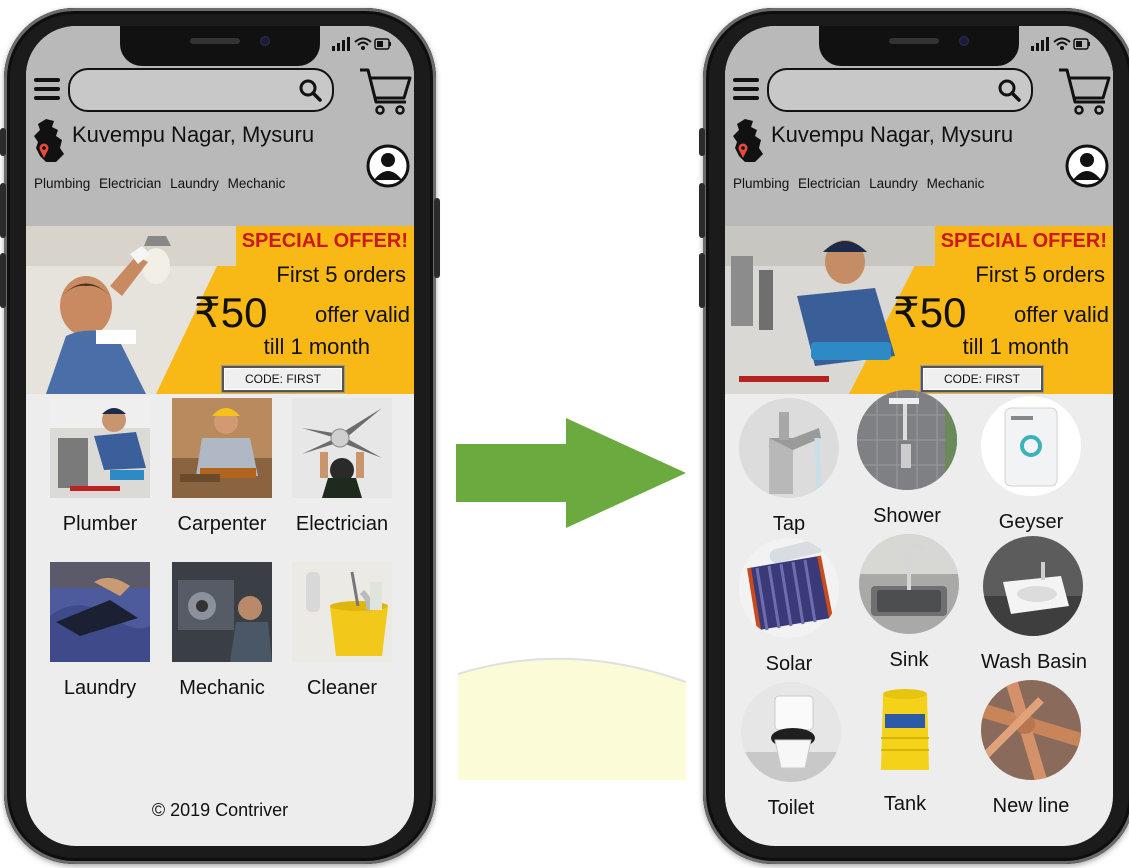 Image resolution: width=1129 pixels, height=868 pixels. What do you see at coordinates (1031, 806) in the screenshot?
I see `product-label: New line` at bounding box center [1031, 806].